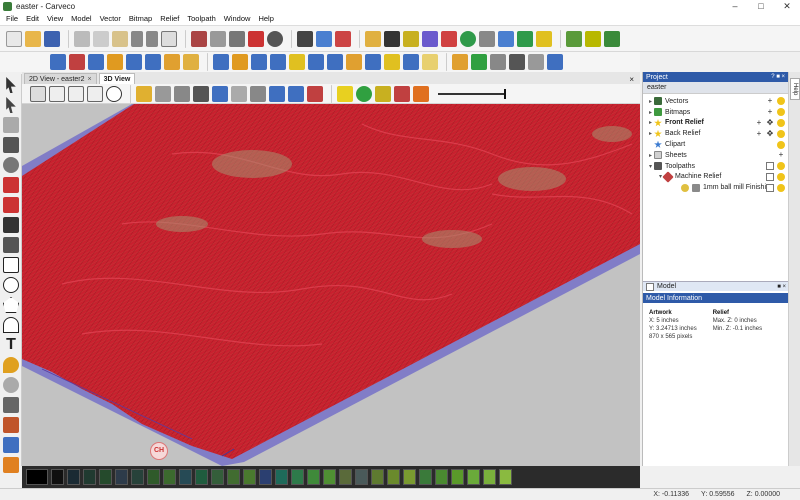 The height and width of the screenshot is (500, 800). I want to click on relief-tool-15-icon, so click(335, 62).